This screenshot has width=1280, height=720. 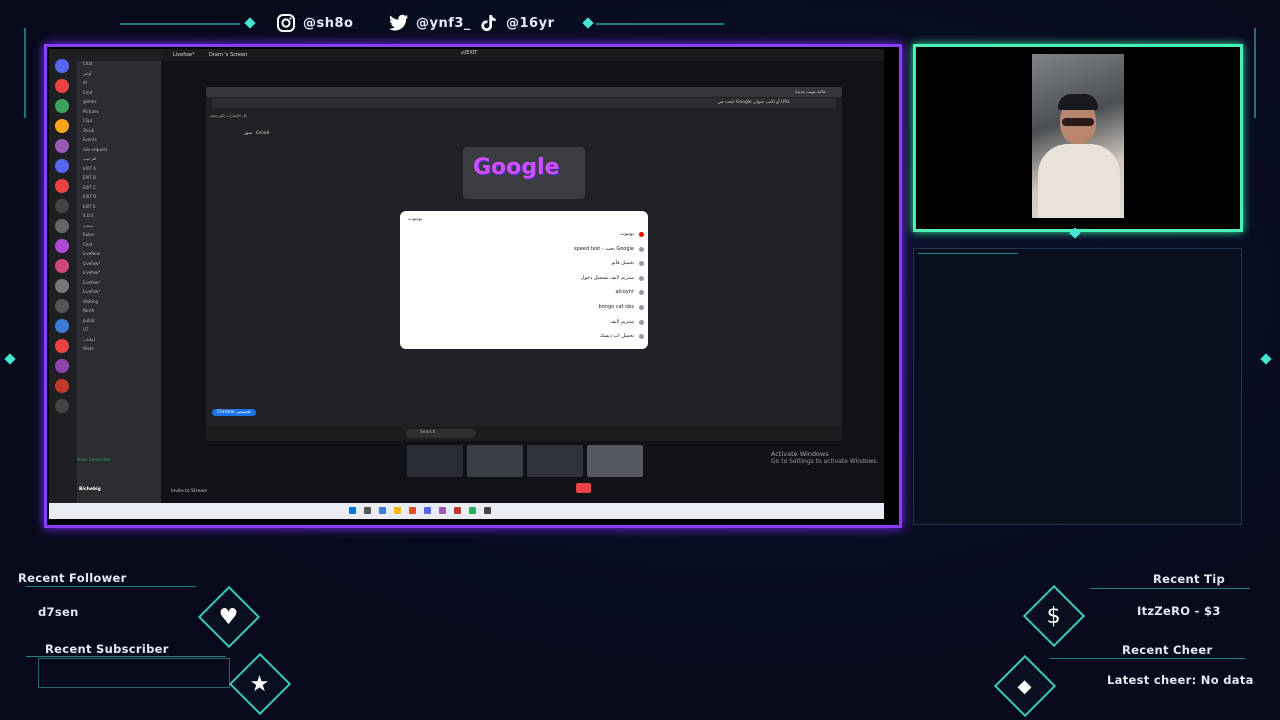 I want to click on search-suggestion: تحميل فانو, so click(x=623, y=263).